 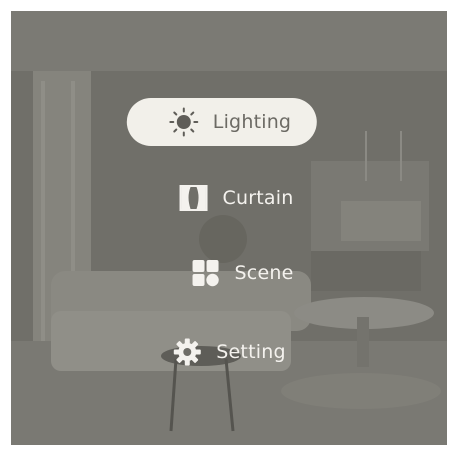 I want to click on sun-icon, so click(x=184, y=122).